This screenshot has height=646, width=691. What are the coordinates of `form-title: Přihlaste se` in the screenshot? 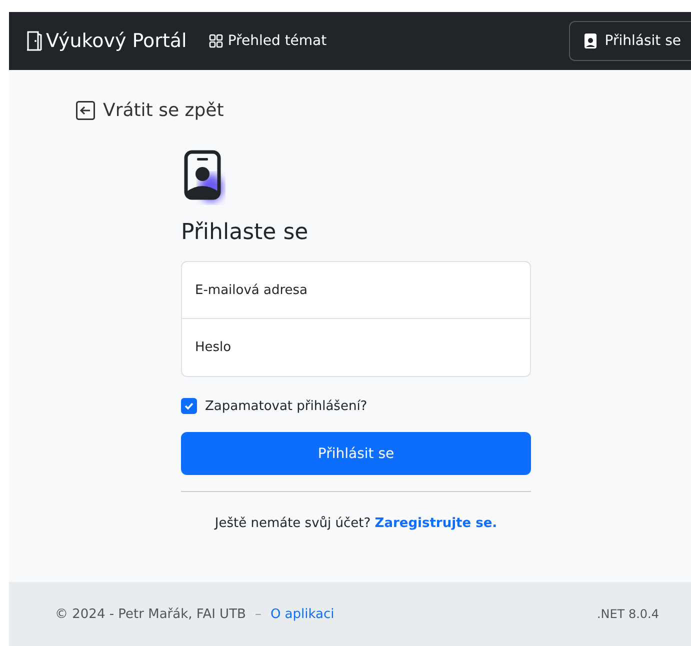 It's located at (245, 232).